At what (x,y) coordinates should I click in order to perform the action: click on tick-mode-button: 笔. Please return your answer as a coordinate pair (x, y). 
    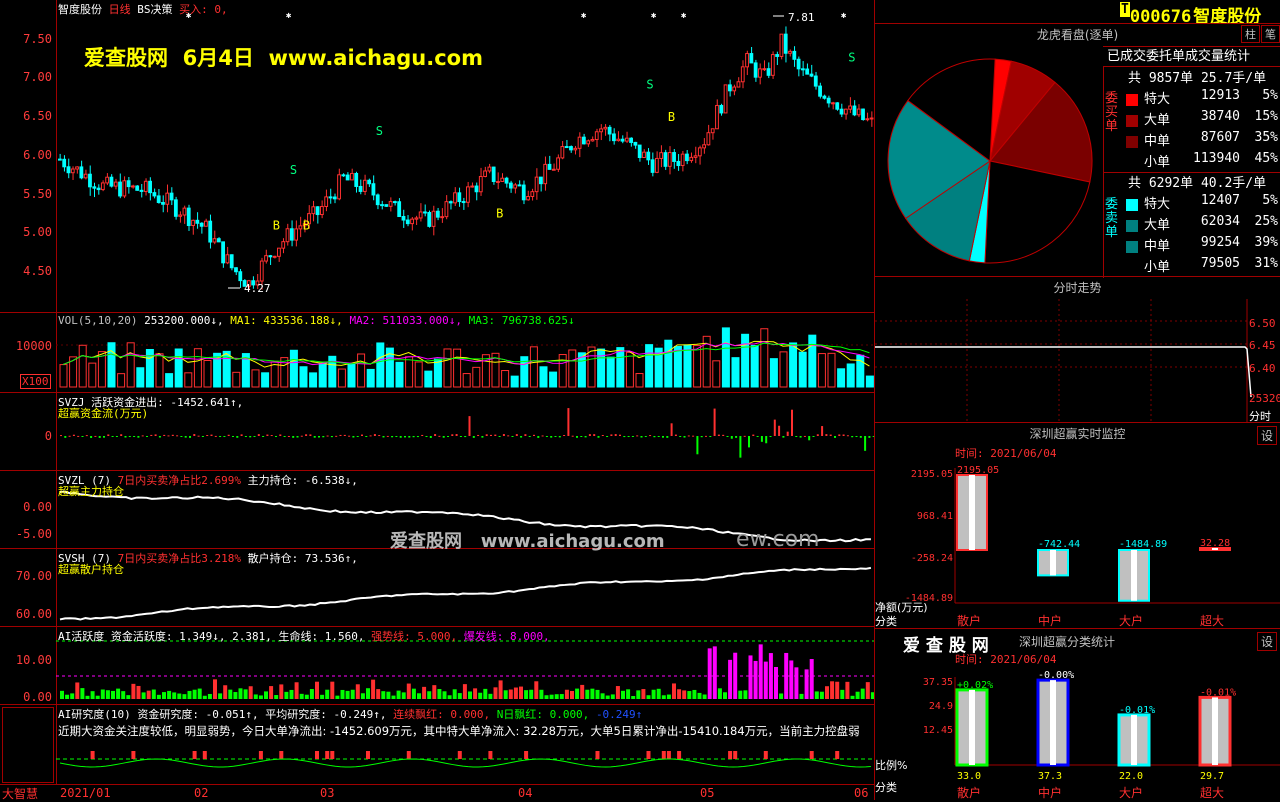
    Looking at the image, I should click on (1270, 34).